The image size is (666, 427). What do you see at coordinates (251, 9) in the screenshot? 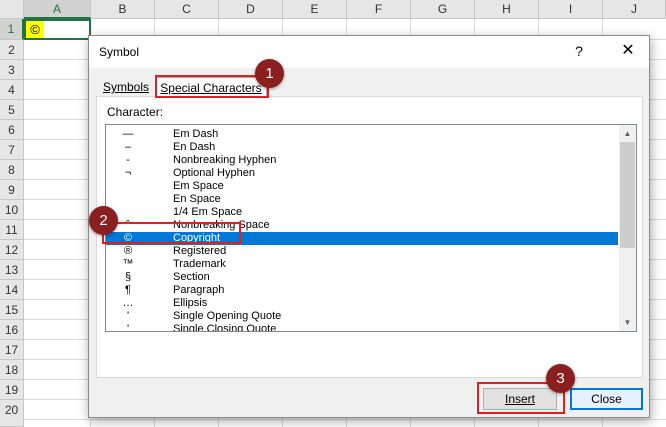
I see `column-header-d: D` at bounding box center [251, 9].